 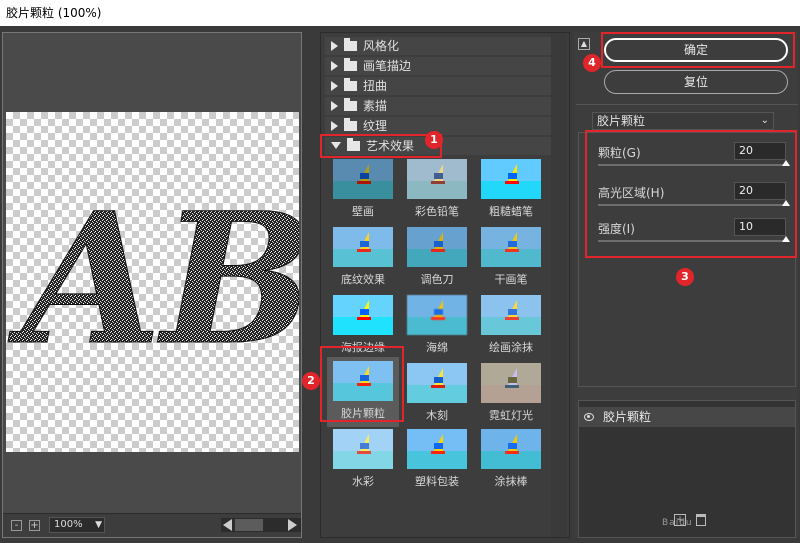 What do you see at coordinates (683, 121) in the screenshot?
I see `filter-select: 胶片颗粒 ⌄` at bounding box center [683, 121].